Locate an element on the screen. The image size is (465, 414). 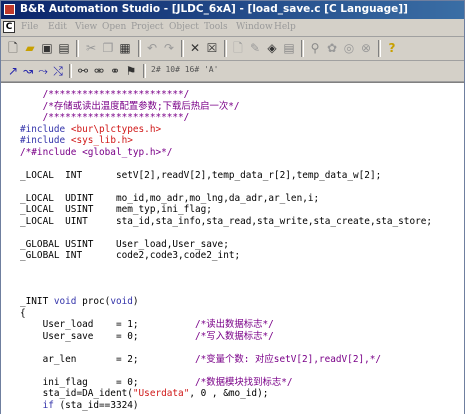
save-all-icon: ▤ is located at coordinates (64, 48).